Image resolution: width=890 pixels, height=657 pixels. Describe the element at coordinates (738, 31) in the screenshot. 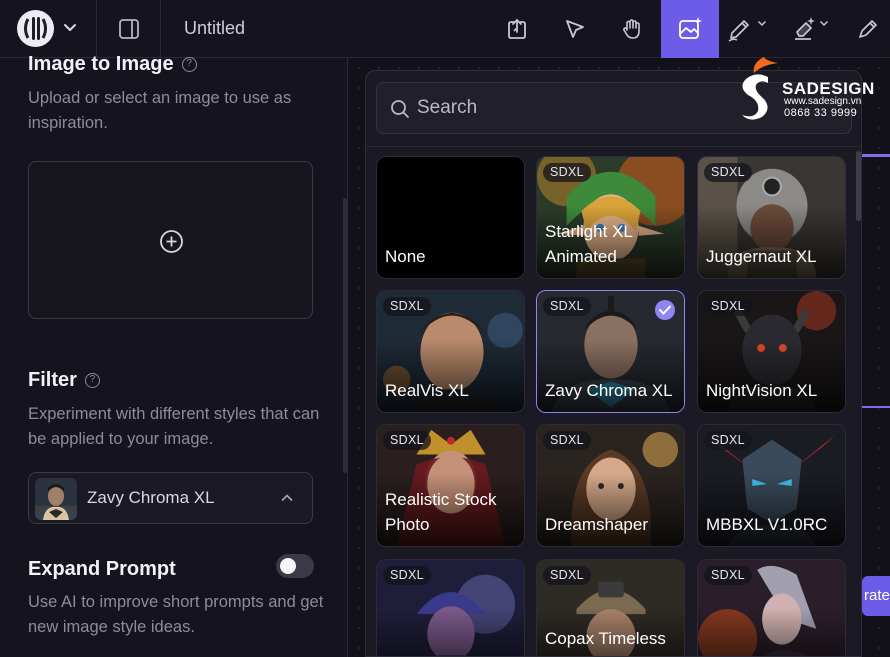

I see `pen-icon` at that location.